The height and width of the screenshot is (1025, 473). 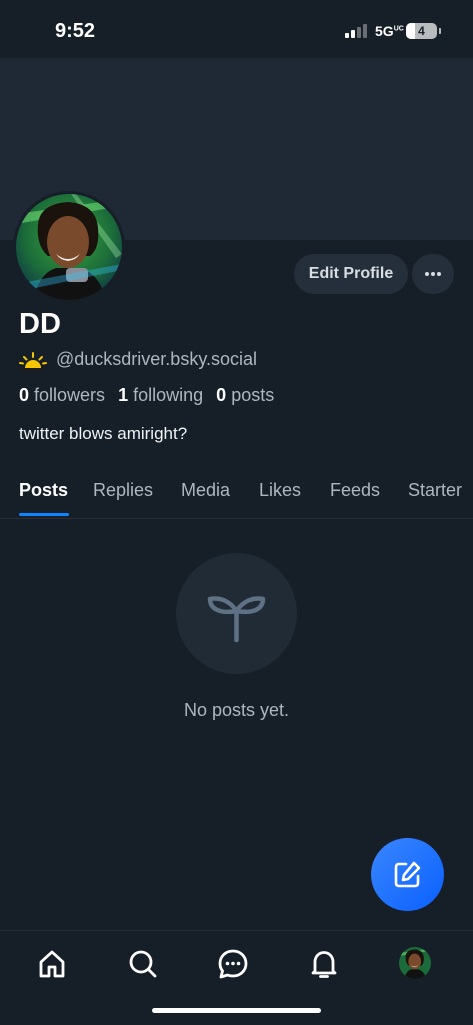 What do you see at coordinates (69, 247) in the screenshot?
I see `profile-avatar` at bounding box center [69, 247].